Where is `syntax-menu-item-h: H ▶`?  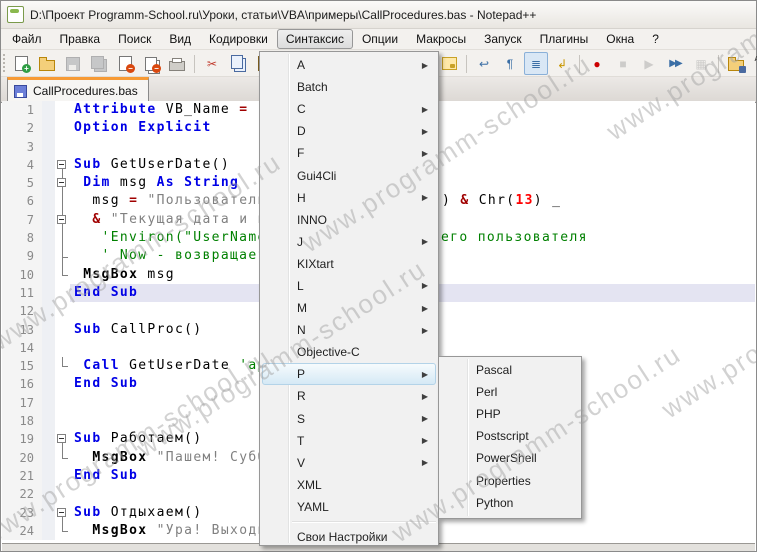 syntax-menu-item-h: H ▶ is located at coordinates (349, 198).